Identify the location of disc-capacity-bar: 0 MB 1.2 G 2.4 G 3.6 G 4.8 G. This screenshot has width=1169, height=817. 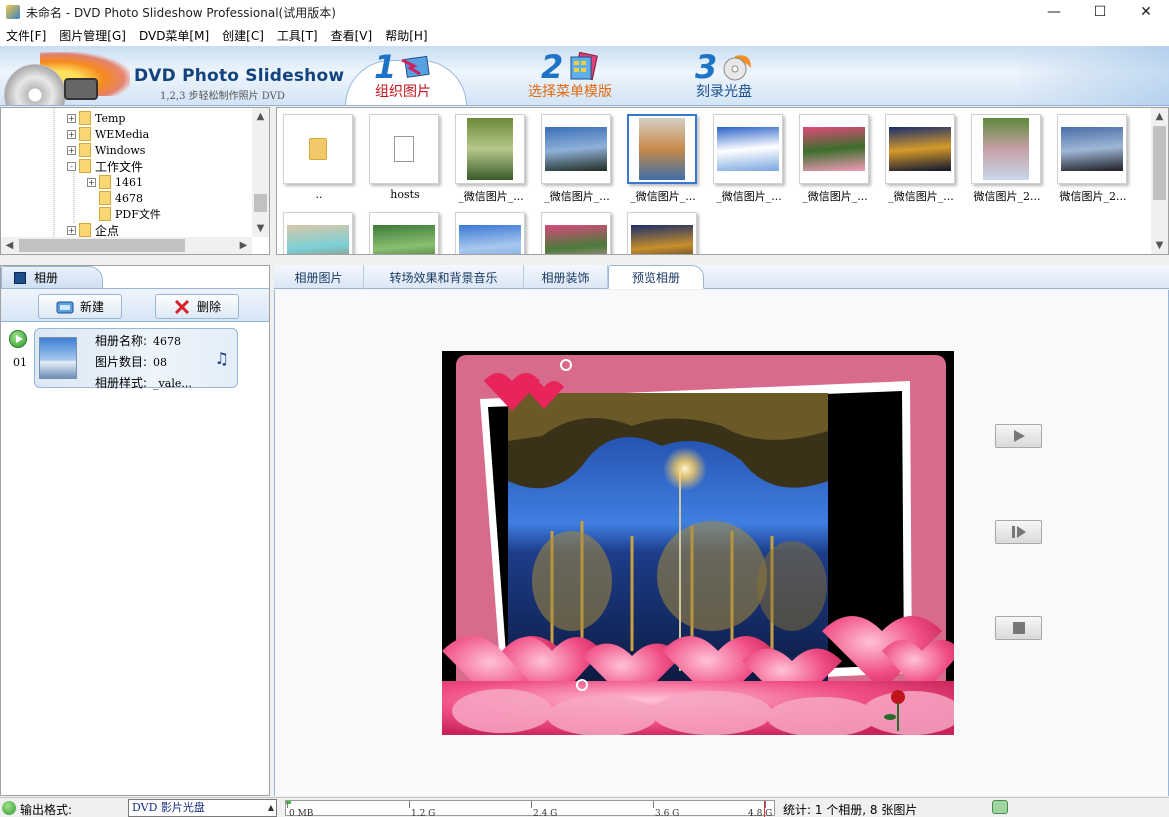
(530, 808).